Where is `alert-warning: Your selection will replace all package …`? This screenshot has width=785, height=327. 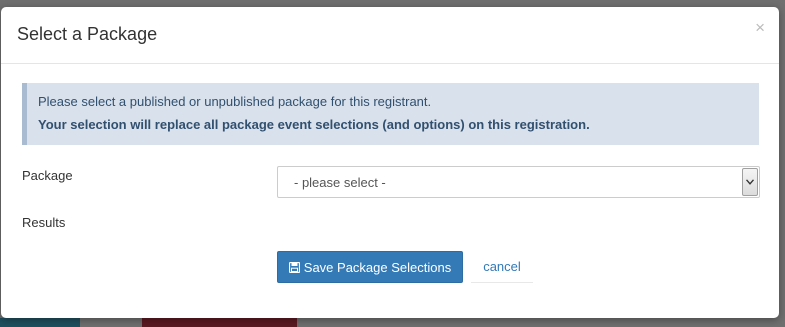
alert-warning: Your selection will replace all package … is located at coordinates (314, 124).